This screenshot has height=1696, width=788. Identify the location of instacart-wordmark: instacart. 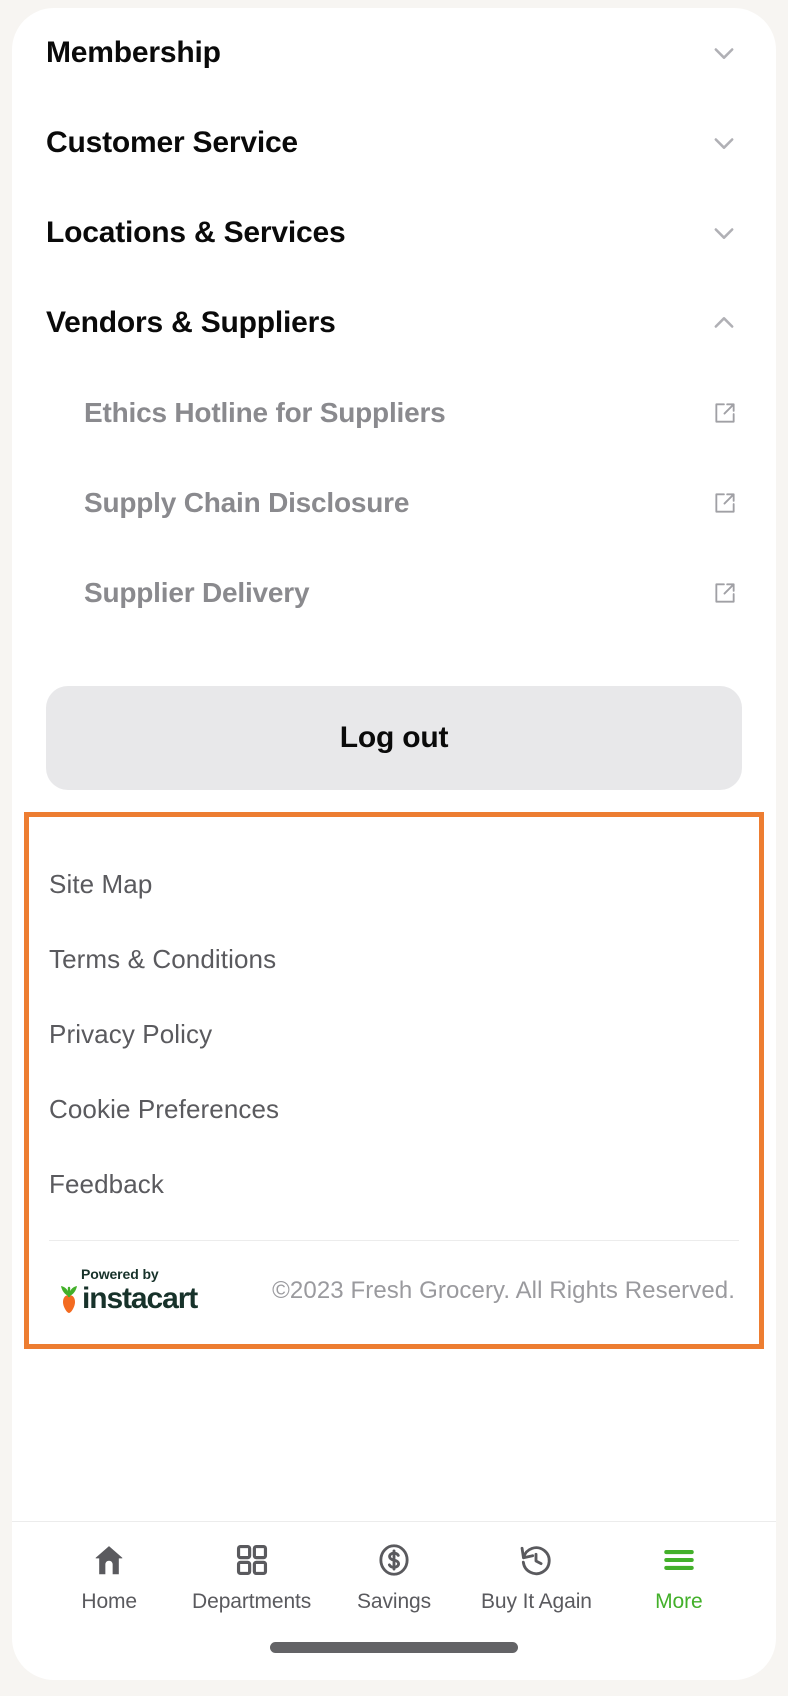
(128, 1298).